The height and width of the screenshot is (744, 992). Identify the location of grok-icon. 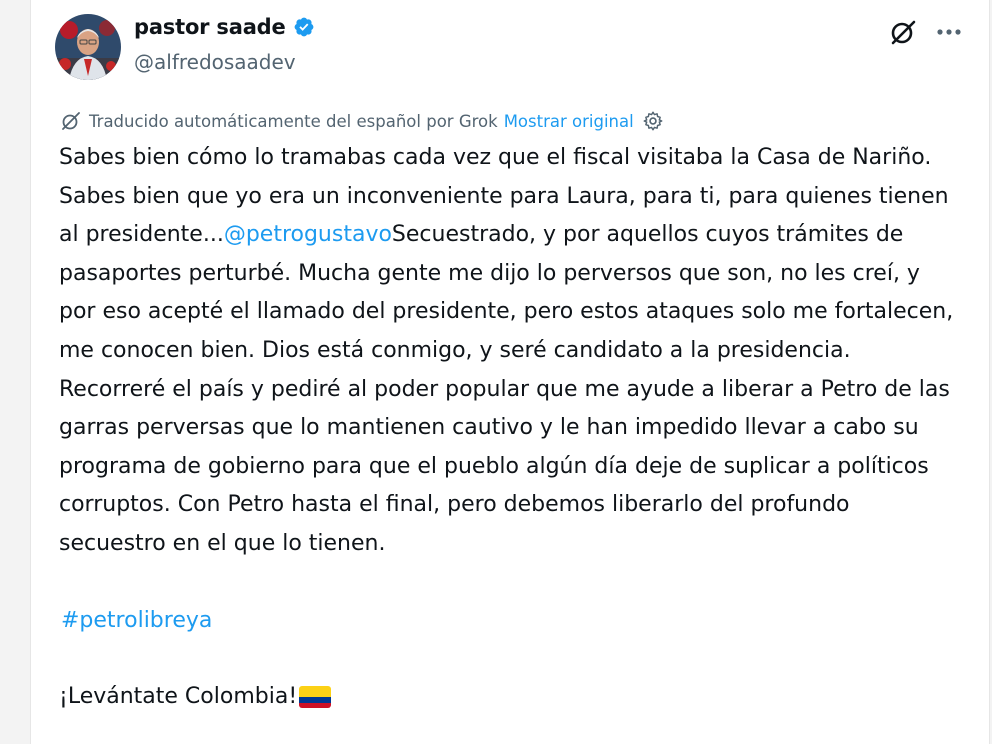
(903, 32).